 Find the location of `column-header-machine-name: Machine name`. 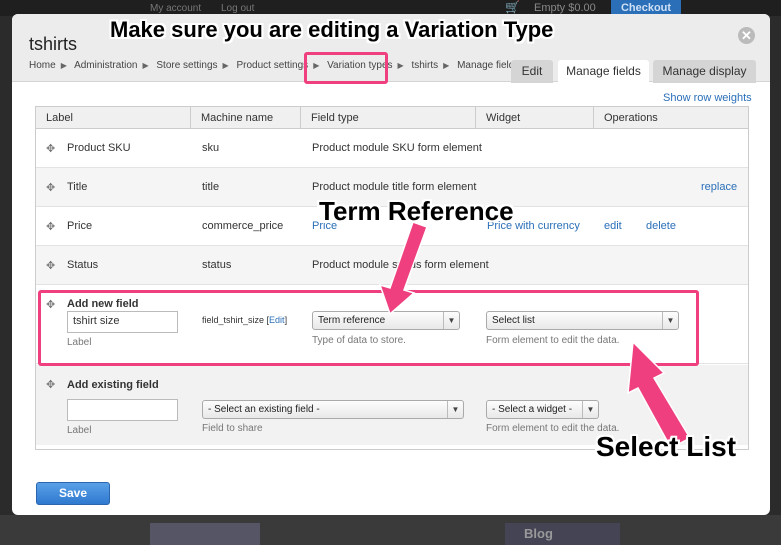

column-header-machine-name: Machine name is located at coordinates (246, 118).